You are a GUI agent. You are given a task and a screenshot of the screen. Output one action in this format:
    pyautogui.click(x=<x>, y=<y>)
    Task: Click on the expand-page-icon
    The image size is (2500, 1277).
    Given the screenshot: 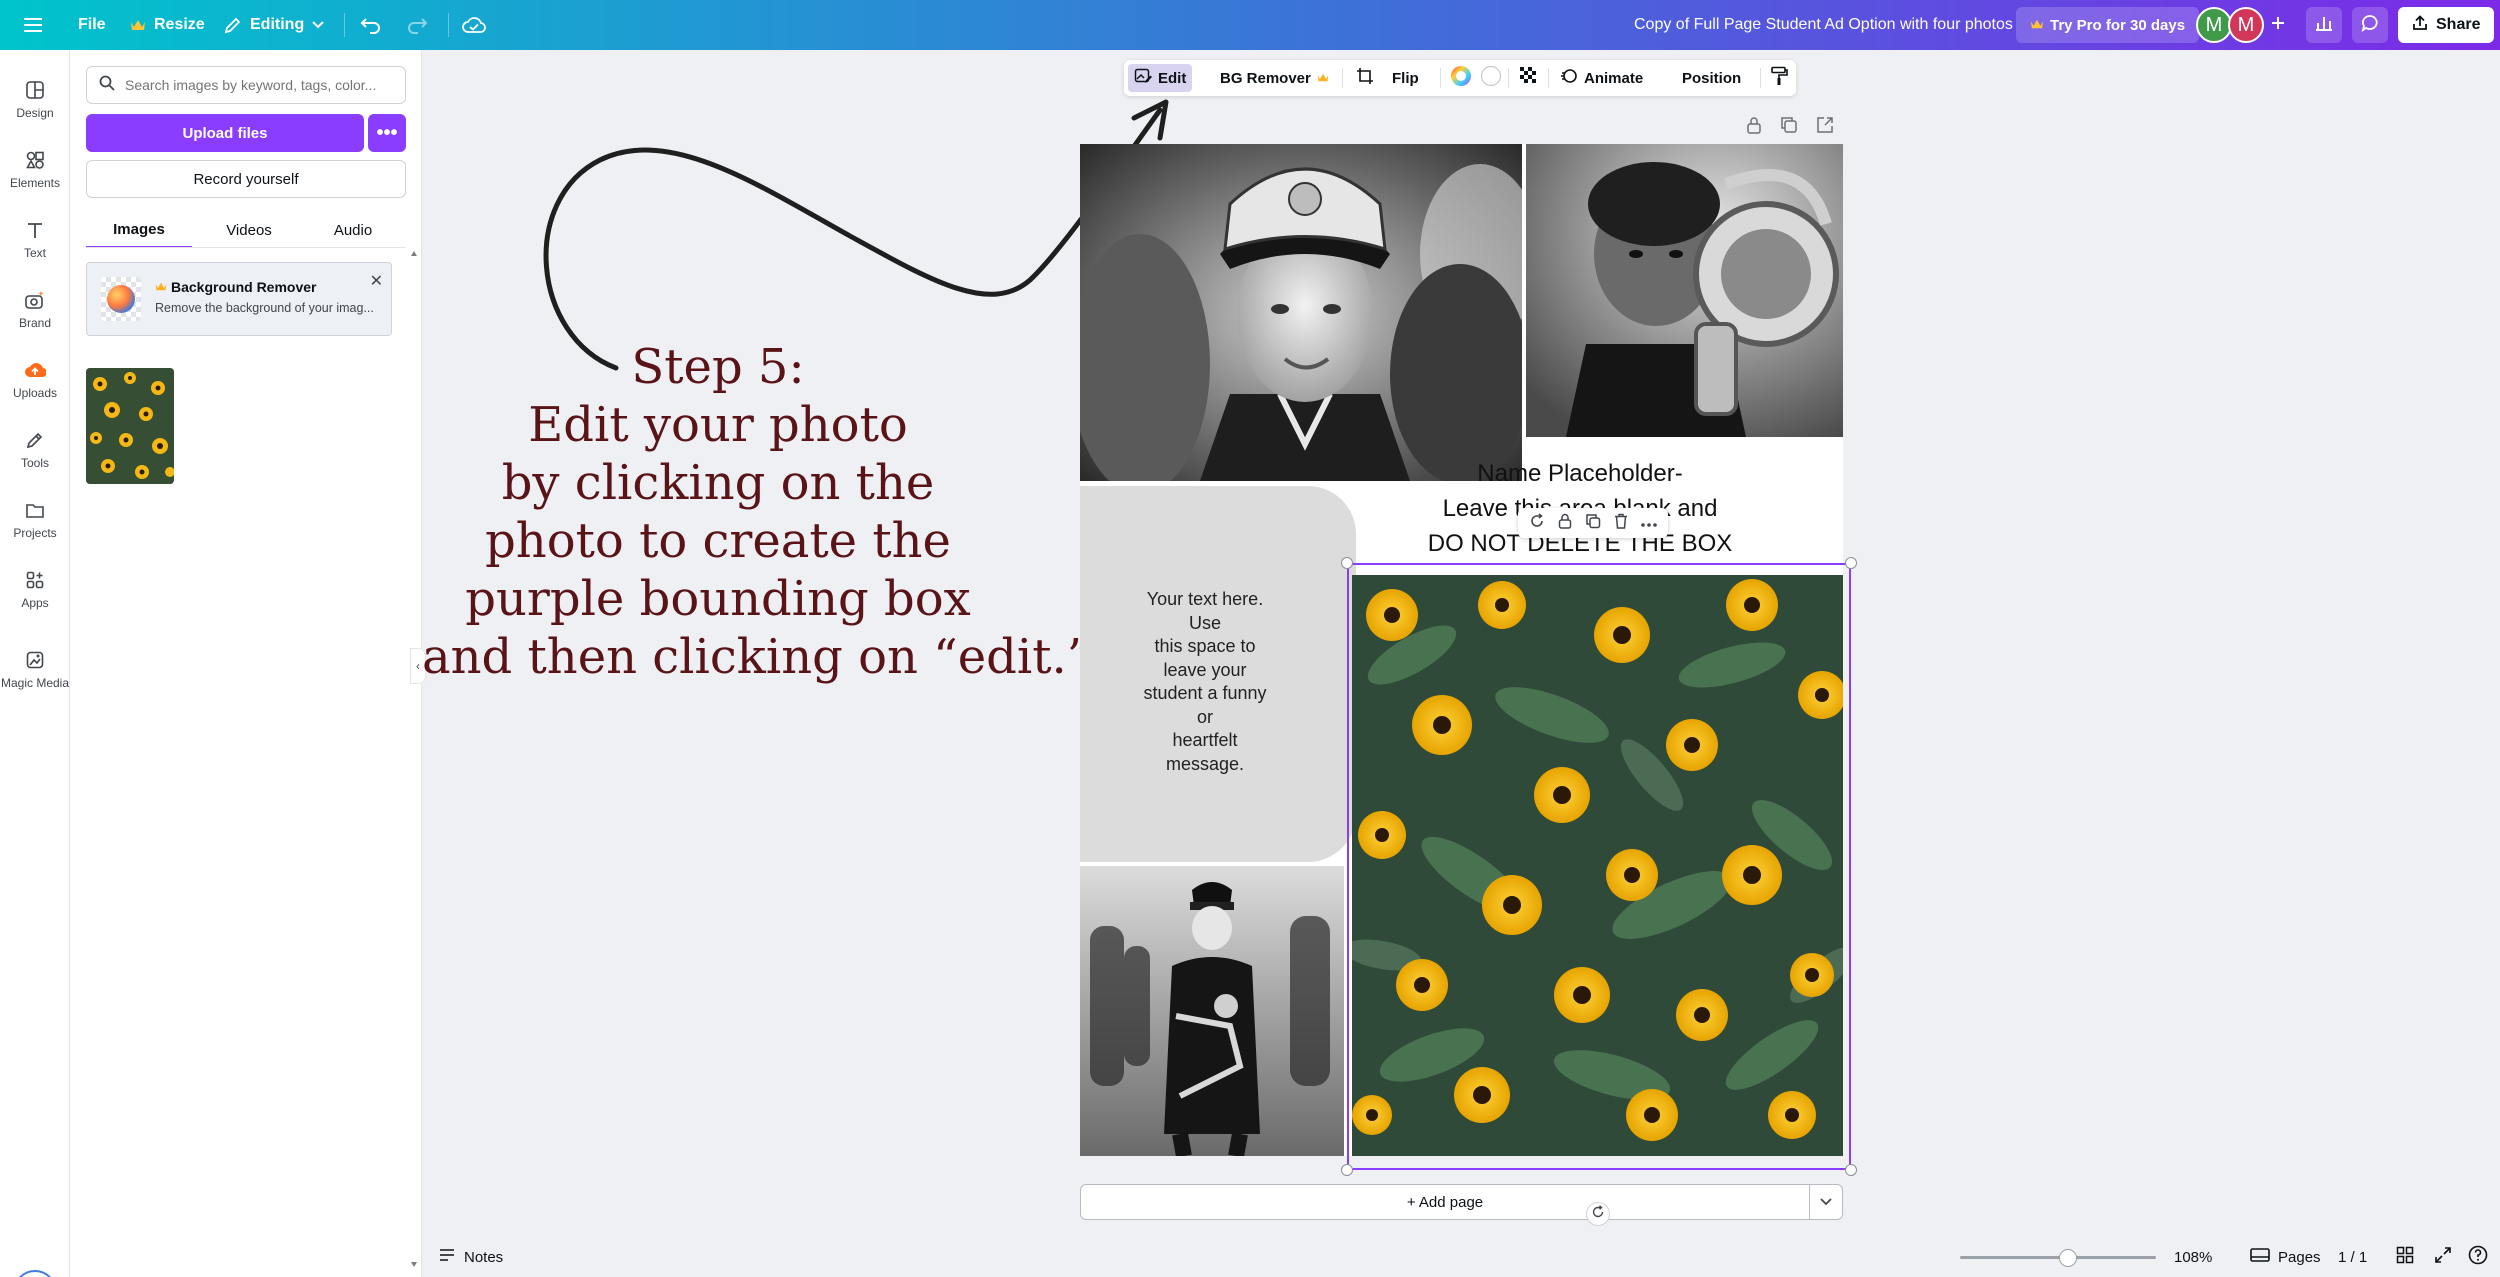 What is the action you would take?
    pyautogui.click(x=1825, y=127)
    